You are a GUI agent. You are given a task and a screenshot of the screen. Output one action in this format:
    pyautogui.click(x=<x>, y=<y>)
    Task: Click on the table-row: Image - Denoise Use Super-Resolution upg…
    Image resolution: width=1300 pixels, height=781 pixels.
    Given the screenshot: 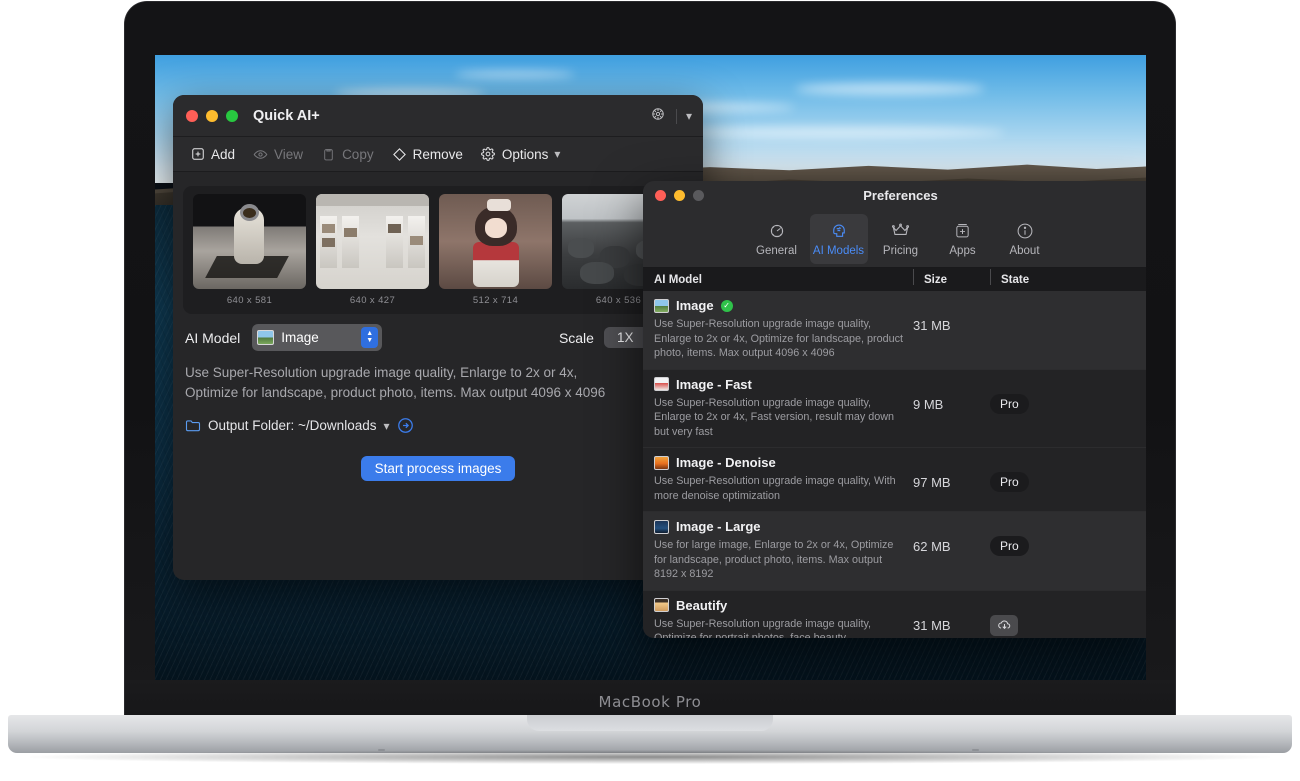 What is the action you would take?
    pyautogui.click(x=894, y=480)
    